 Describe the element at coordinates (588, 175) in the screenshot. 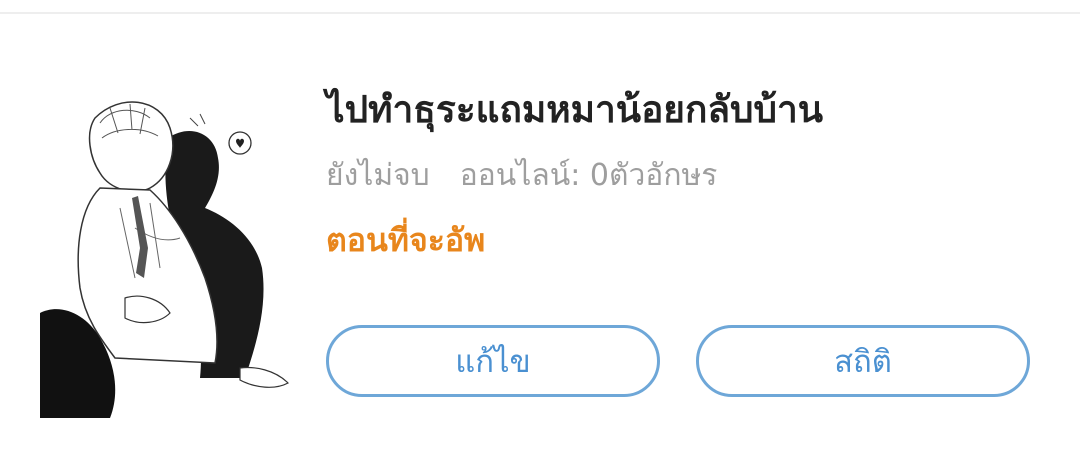

I see `online-count-label: ออนไลน์: 0ตัวอักษร` at that location.